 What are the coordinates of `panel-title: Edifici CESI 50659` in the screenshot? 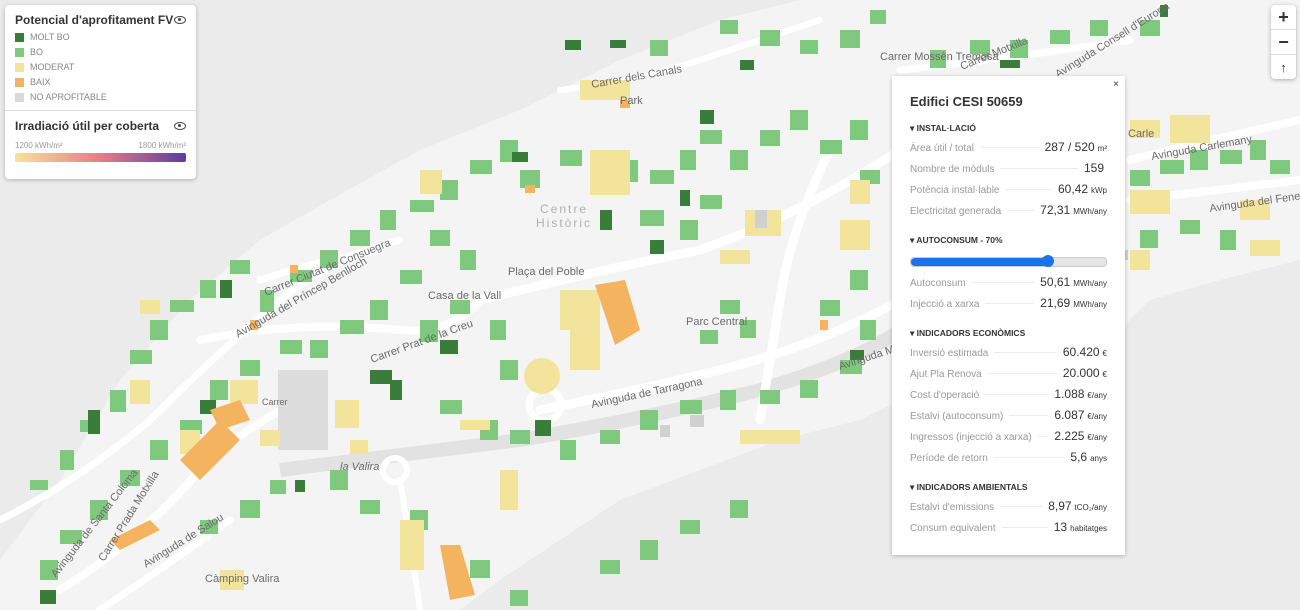 It's located at (966, 101).